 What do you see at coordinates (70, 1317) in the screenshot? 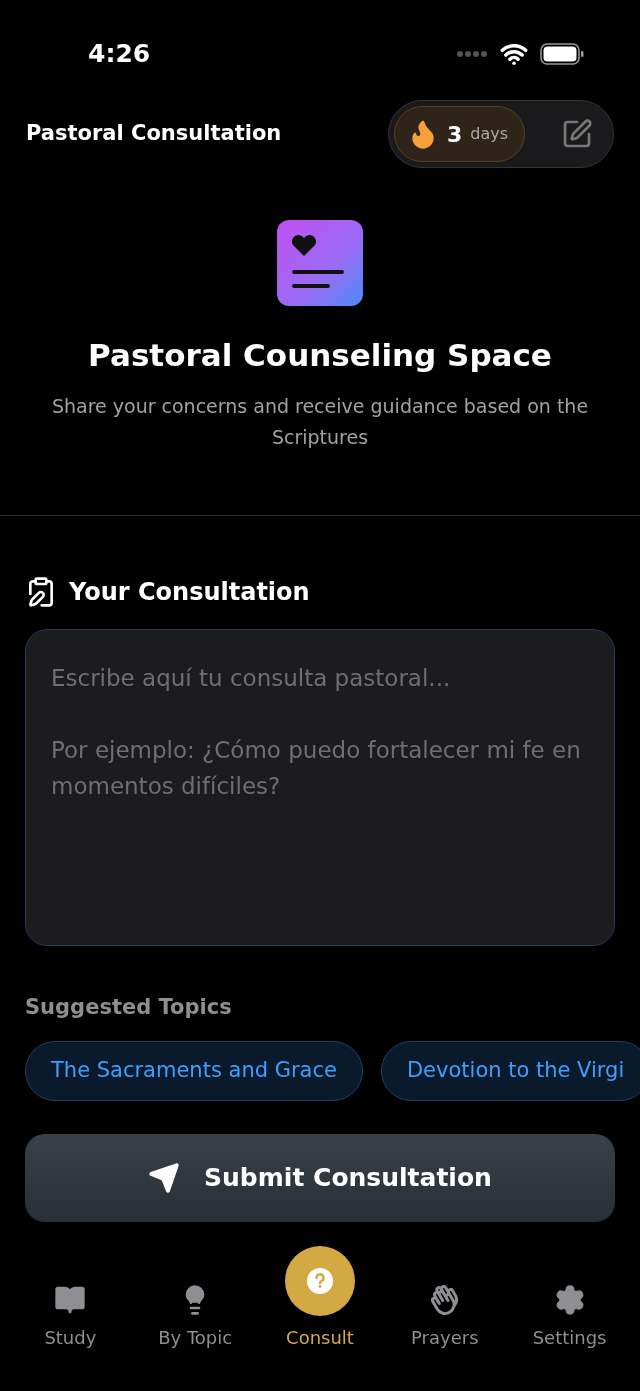
I see `tab-item: Study` at bounding box center [70, 1317].